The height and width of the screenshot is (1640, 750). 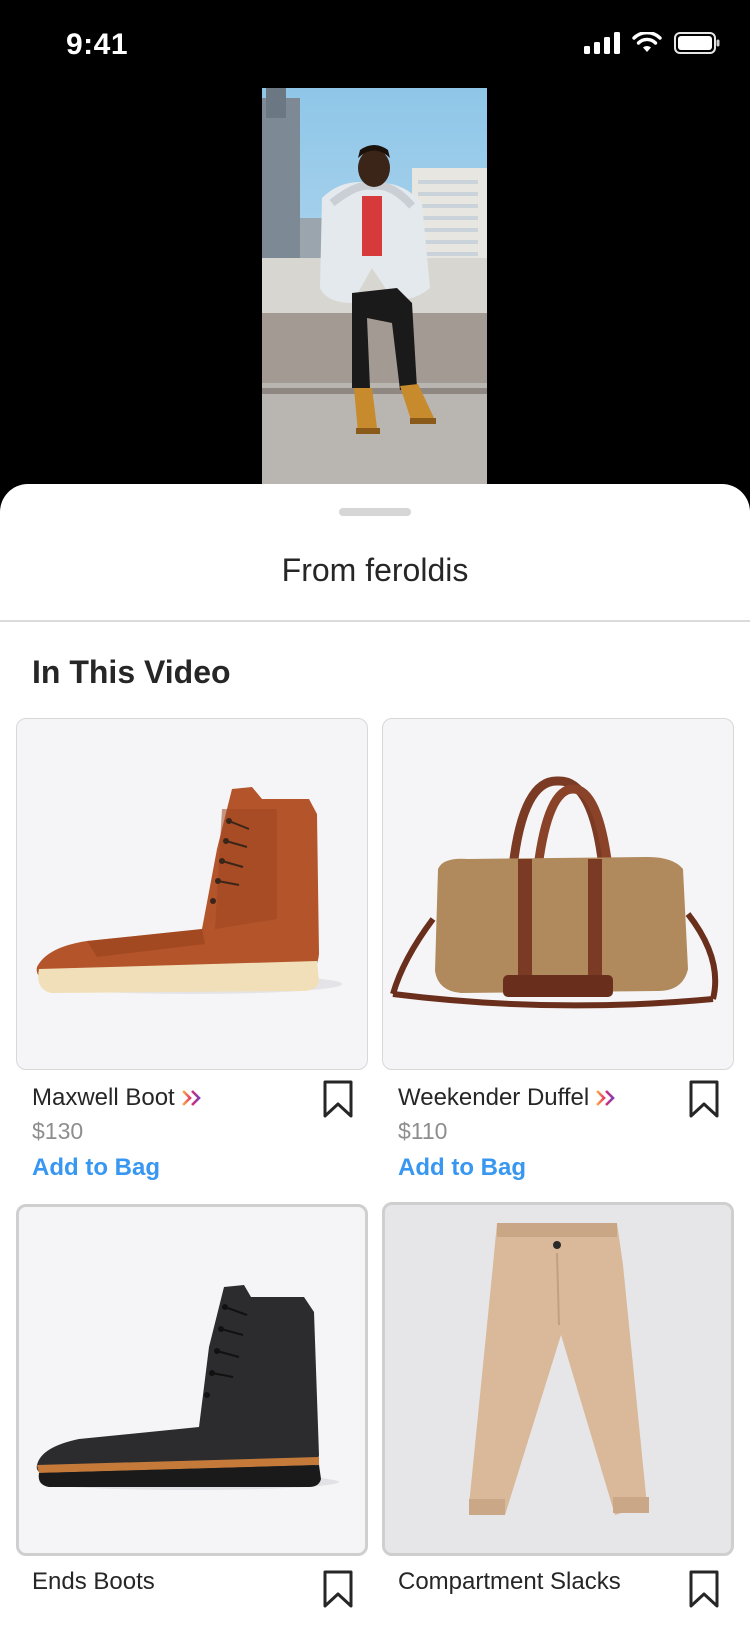 What do you see at coordinates (58, 1131) in the screenshot?
I see `product-price: $130` at bounding box center [58, 1131].